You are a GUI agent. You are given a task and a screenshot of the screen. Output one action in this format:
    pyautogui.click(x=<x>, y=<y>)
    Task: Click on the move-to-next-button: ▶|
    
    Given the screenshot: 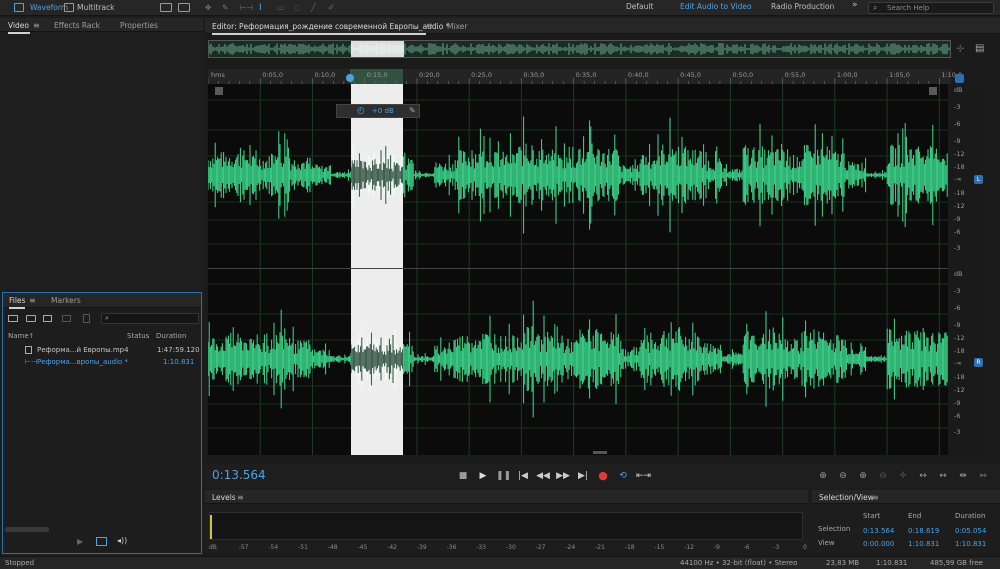 What is the action you would take?
    pyautogui.click(x=583, y=476)
    